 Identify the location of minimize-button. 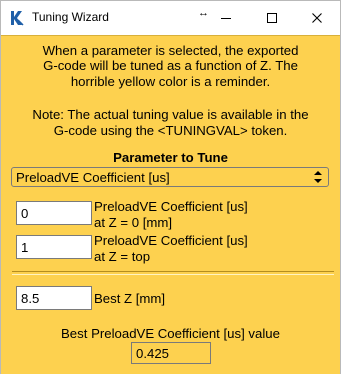
(226, 18).